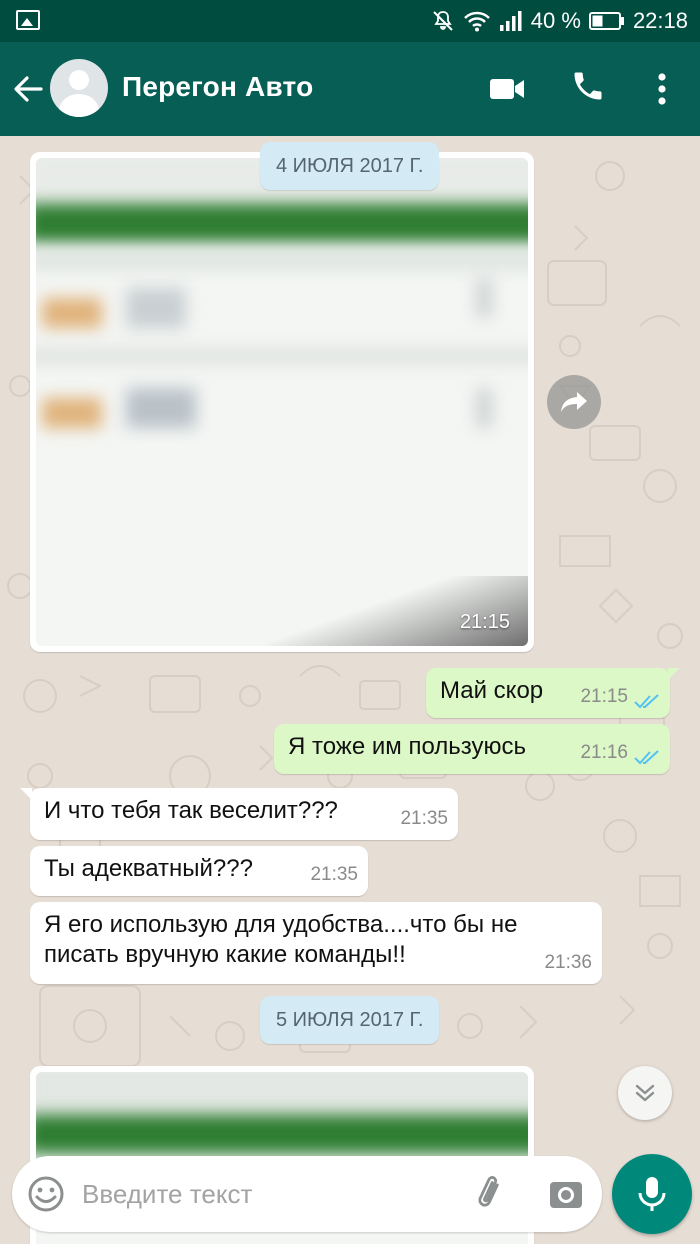 This screenshot has height=1244, width=700. What do you see at coordinates (553, 693) in the screenshot?
I see `outgoing-message: Май скор 21:15` at bounding box center [553, 693].